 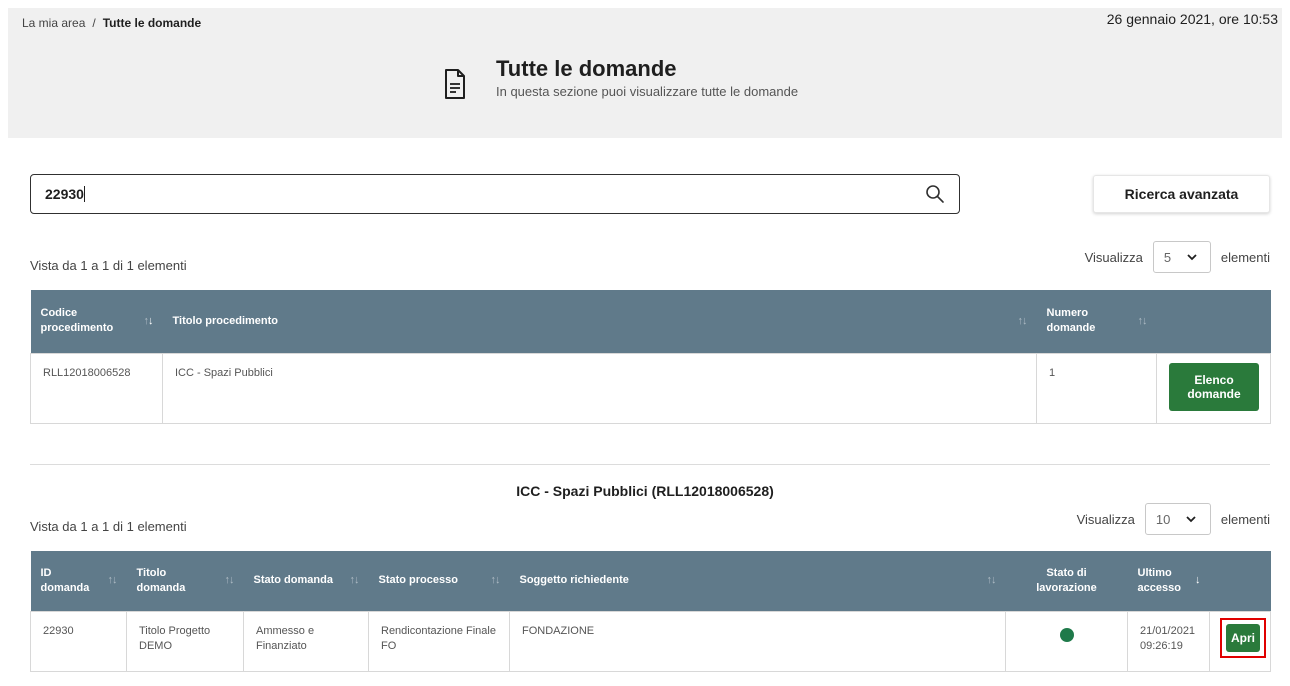 I want to click on cell-work-status, so click(x=1066, y=641).